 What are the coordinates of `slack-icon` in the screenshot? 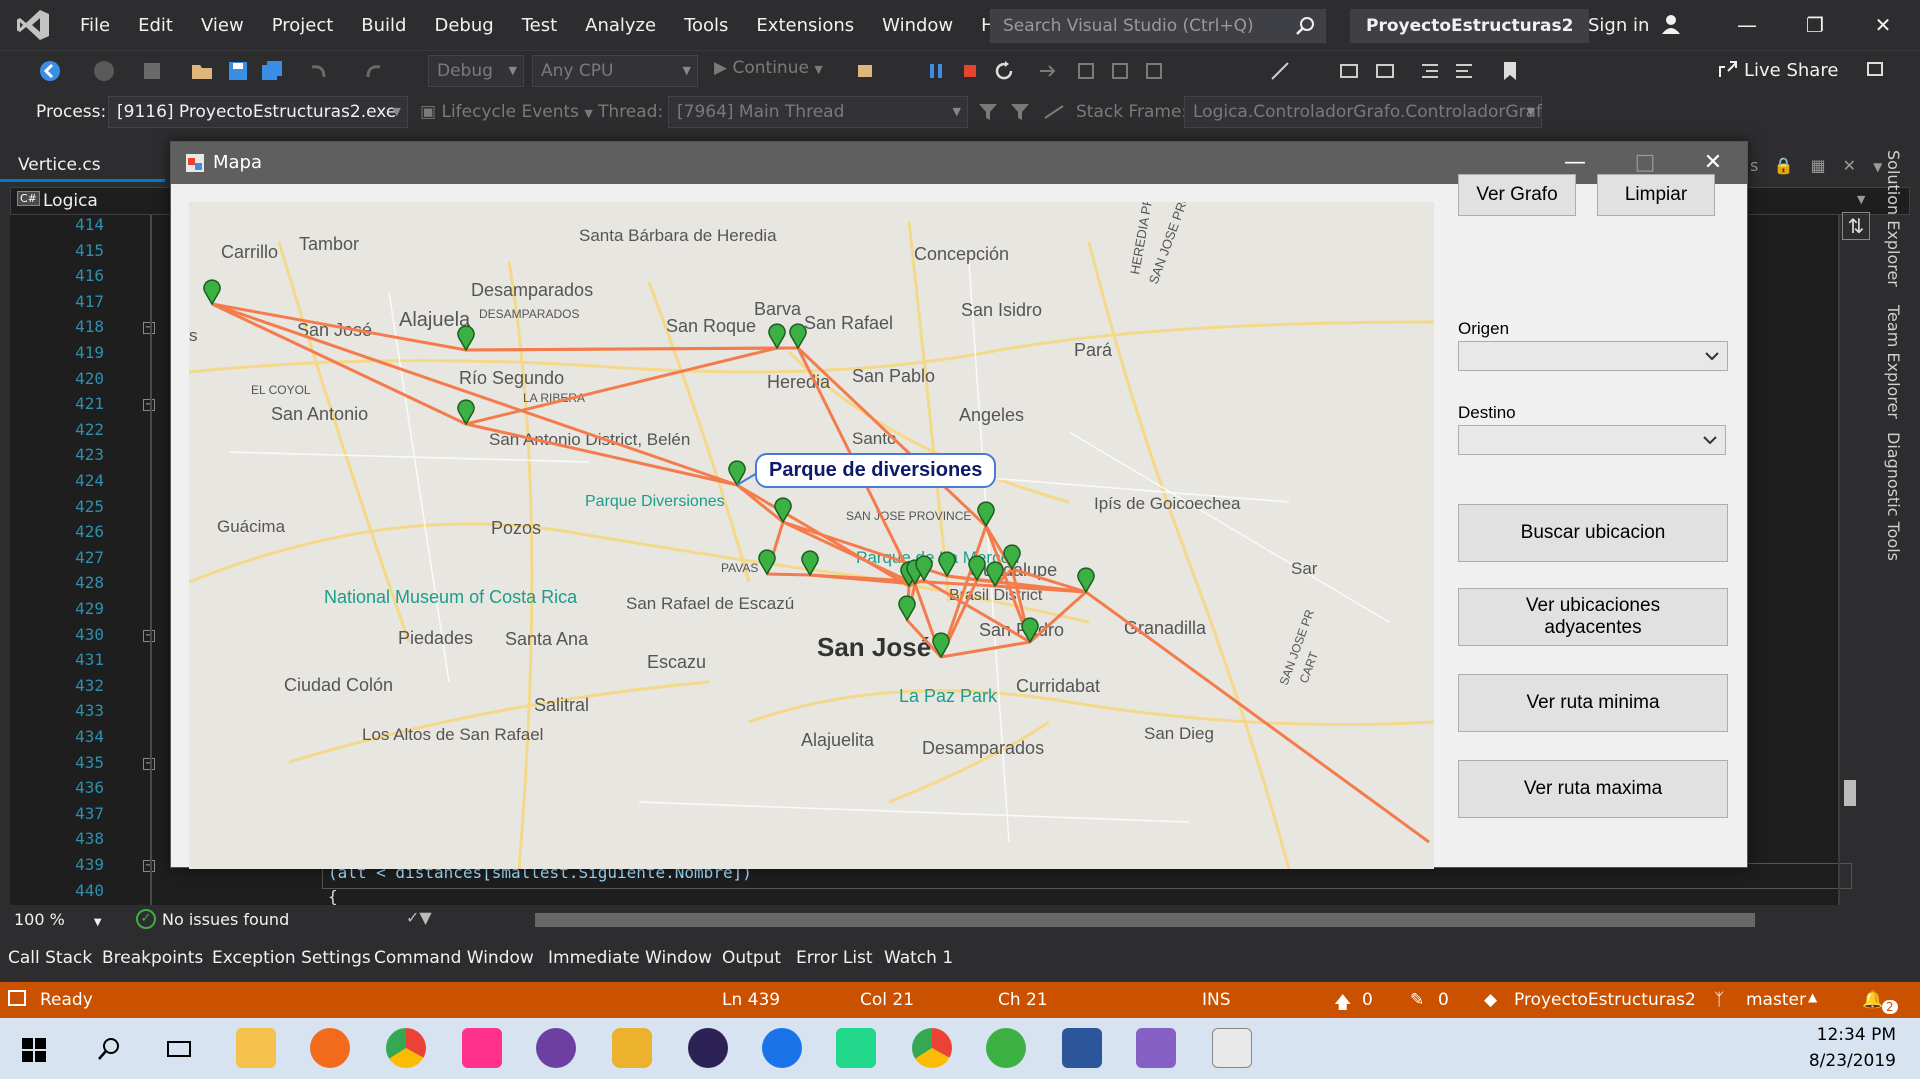 It's located at (632, 1048).